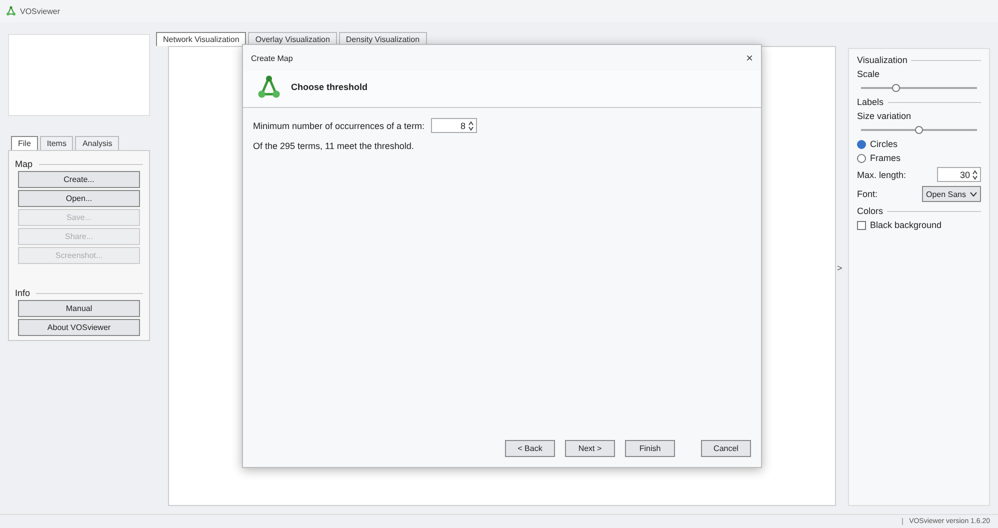  Describe the element at coordinates (22, 293) in the screenshot. I see `section-title: Info` at that location.